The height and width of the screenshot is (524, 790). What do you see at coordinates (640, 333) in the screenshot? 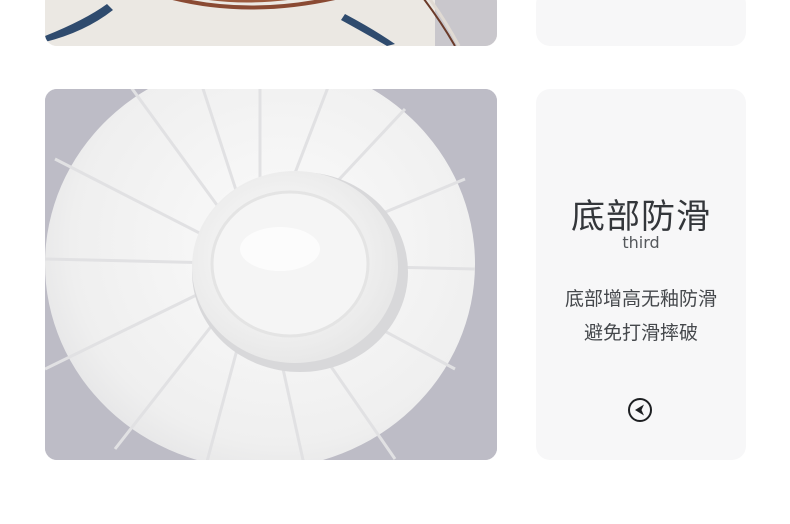
I see `feature-description-line-2: 避免打滑摔破` at bounding box center [640, 333].